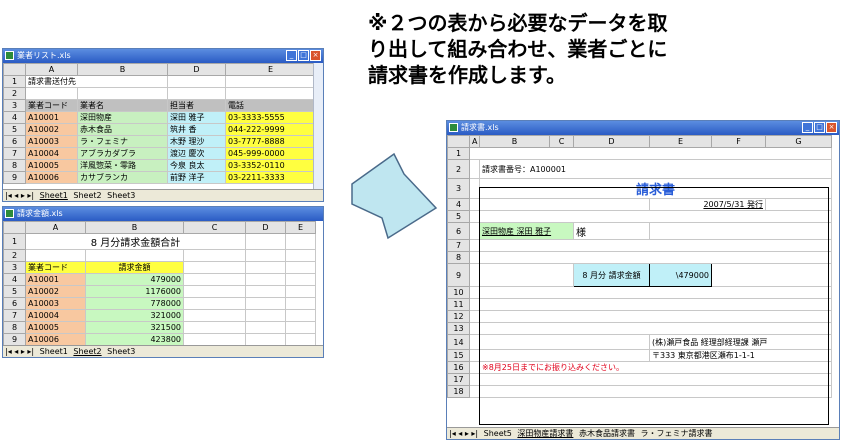 The image size is (846, 442). Describe the element at coordinates (135, 241) in the screenshot. I see `cell: 8 月分請求金額合計` at that location.